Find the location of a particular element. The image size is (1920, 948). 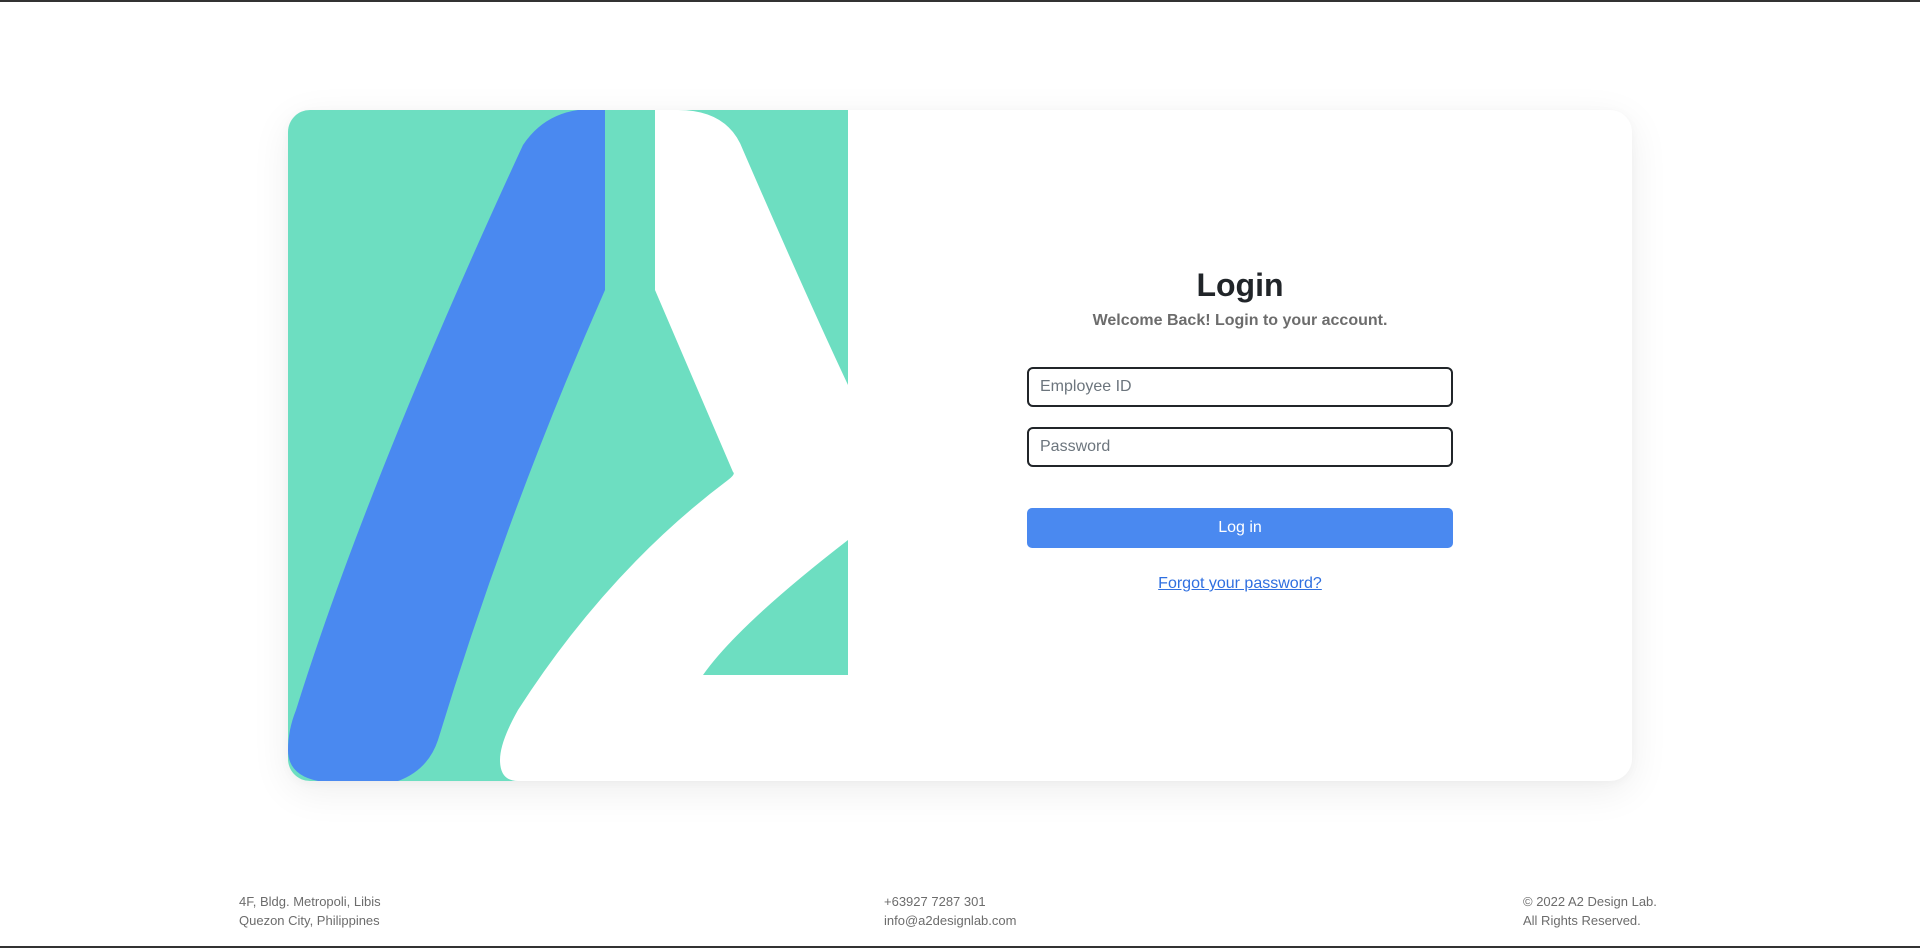

white-fill-block is located at coordinates (775, 728).